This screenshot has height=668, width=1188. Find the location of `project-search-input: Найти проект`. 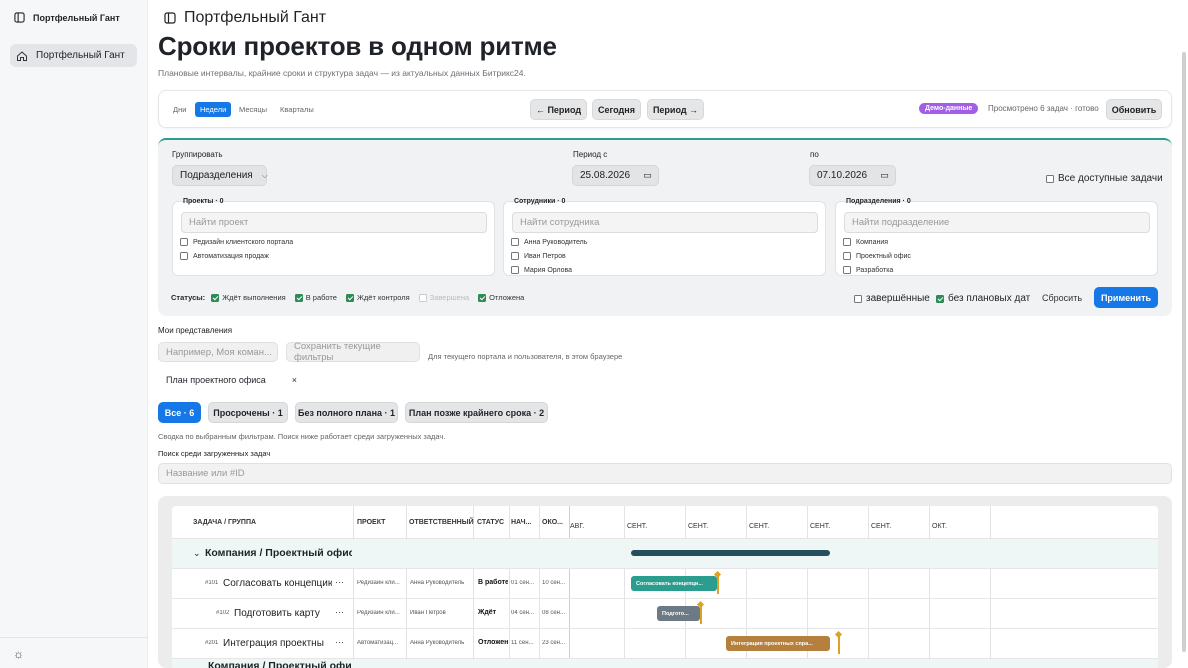

project-search-input: Найти проект is located at coordinates (334, 222).